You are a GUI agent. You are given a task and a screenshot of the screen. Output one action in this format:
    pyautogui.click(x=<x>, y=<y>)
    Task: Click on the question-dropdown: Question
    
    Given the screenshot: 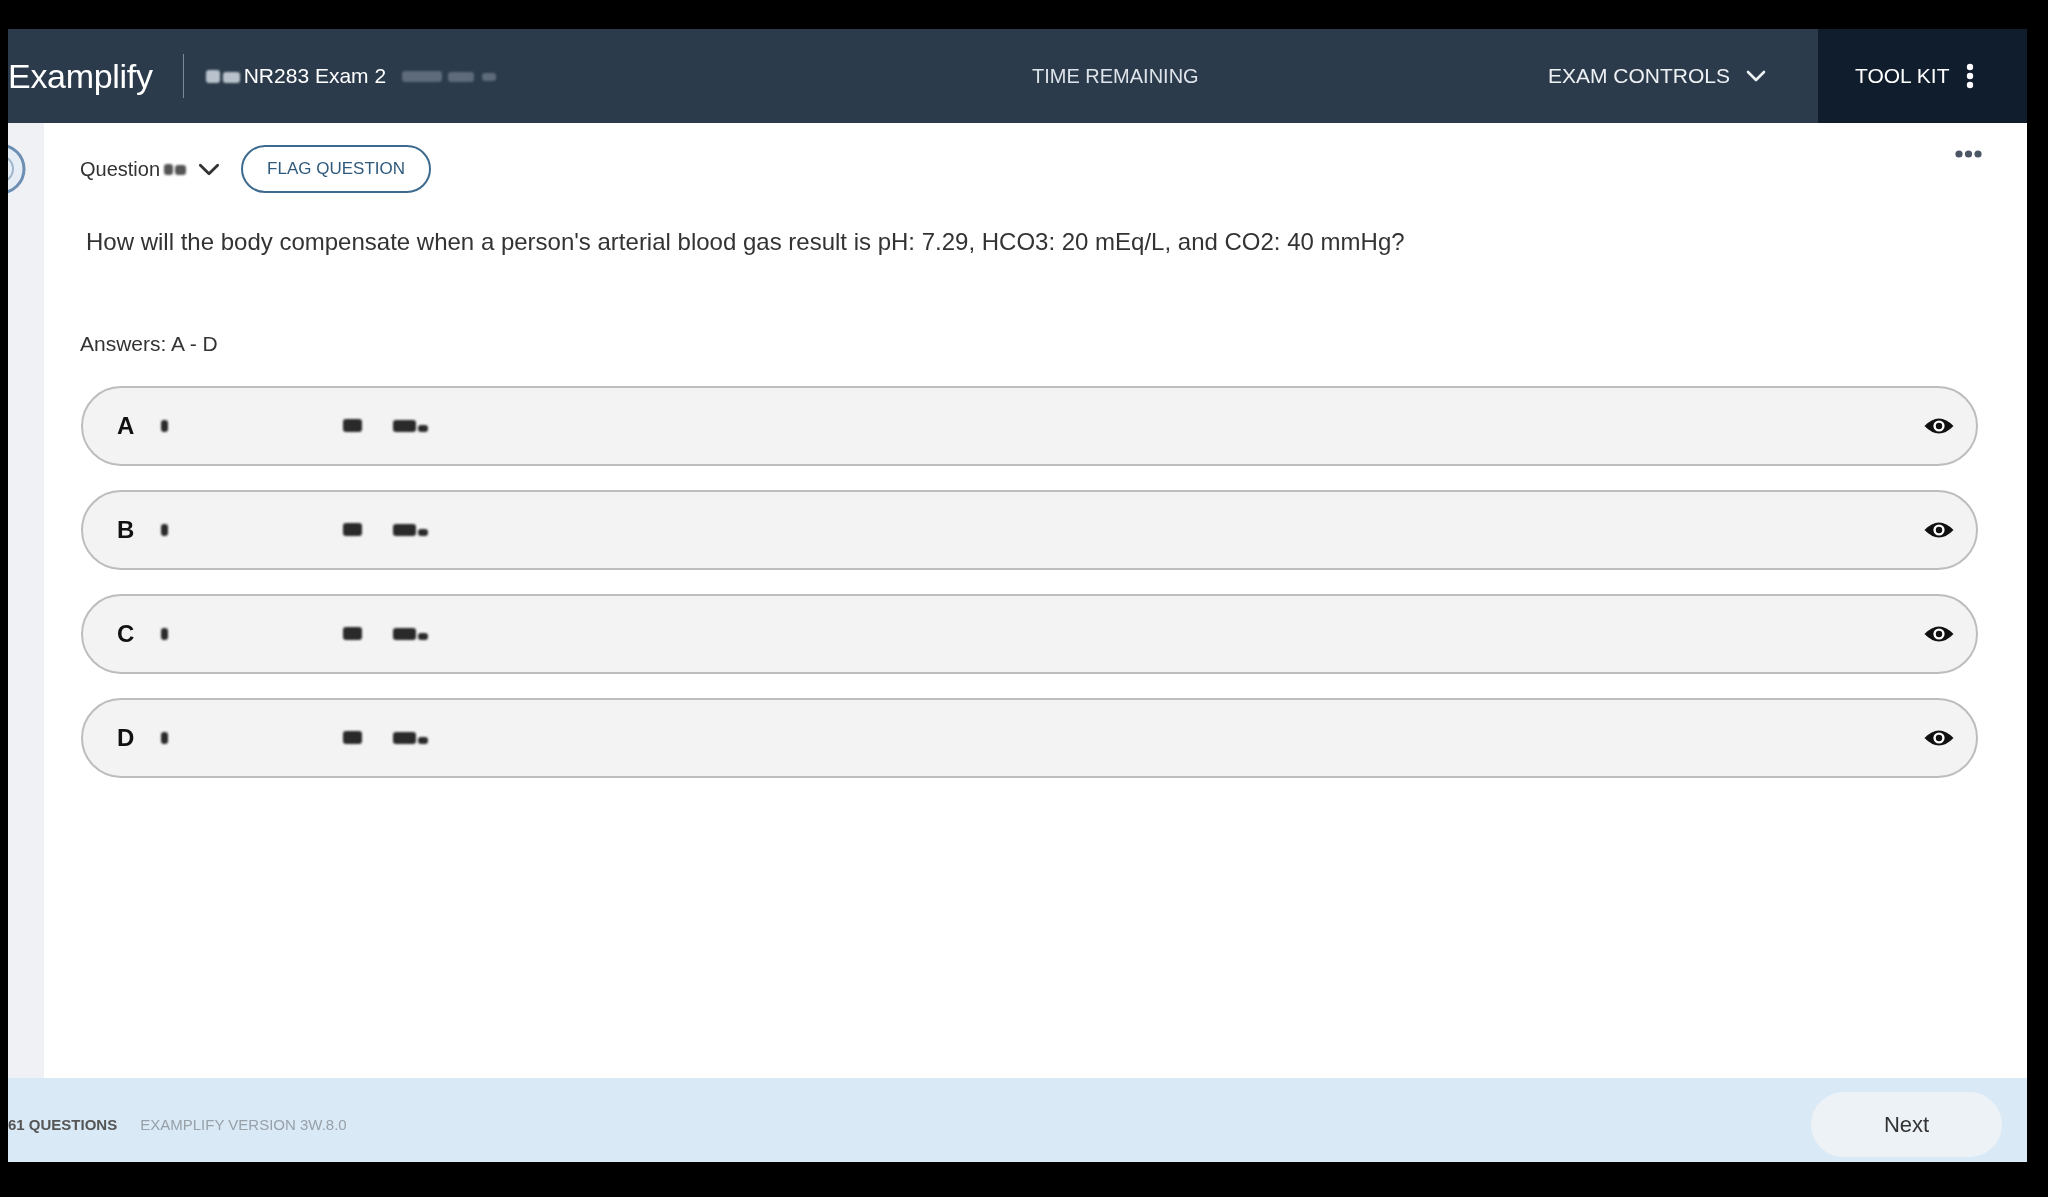 What is the action you would take?
    pyautogui.click(x=150, y=169)
    